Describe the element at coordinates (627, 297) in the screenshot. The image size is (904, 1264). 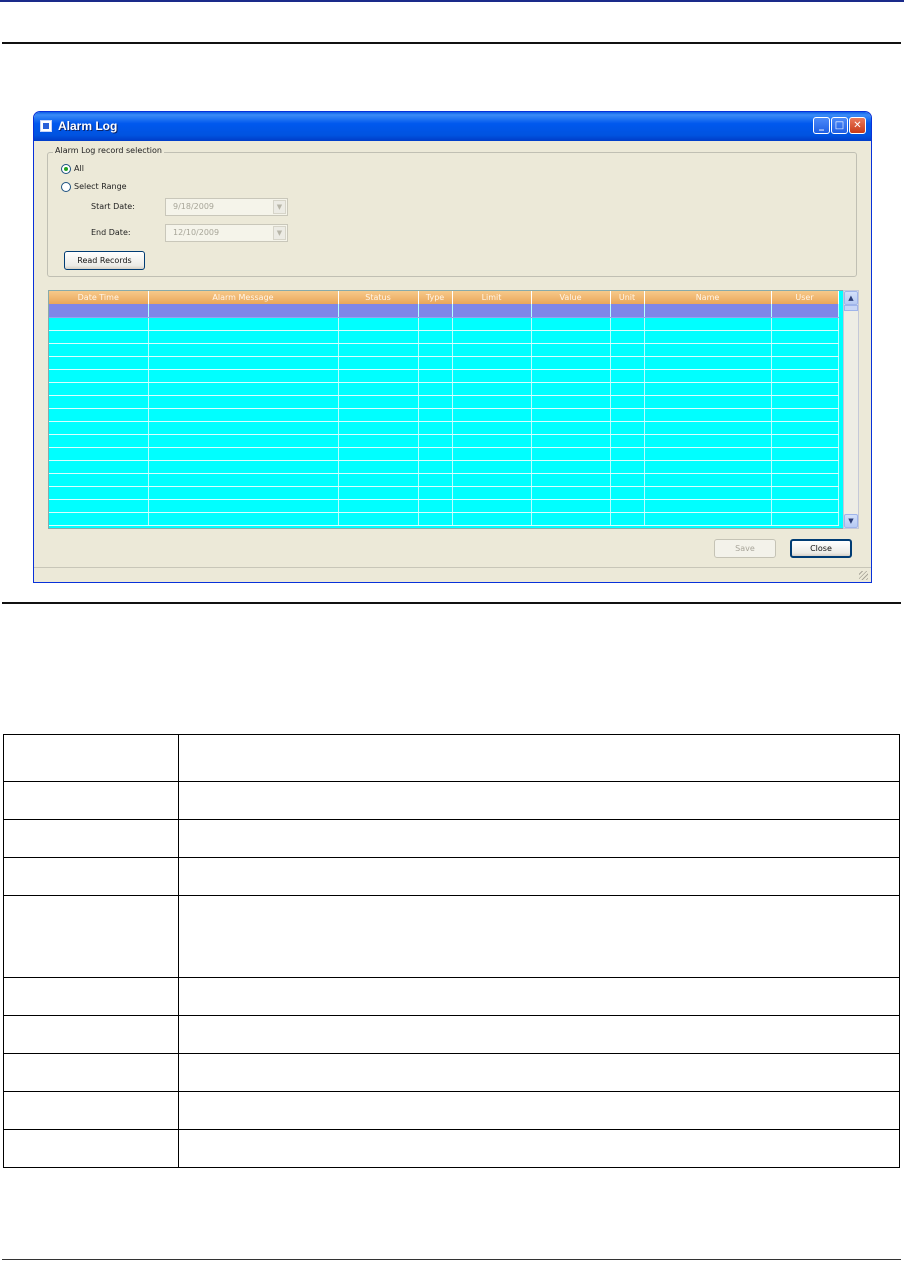
I see `column-header-unit: Unit` at that location.